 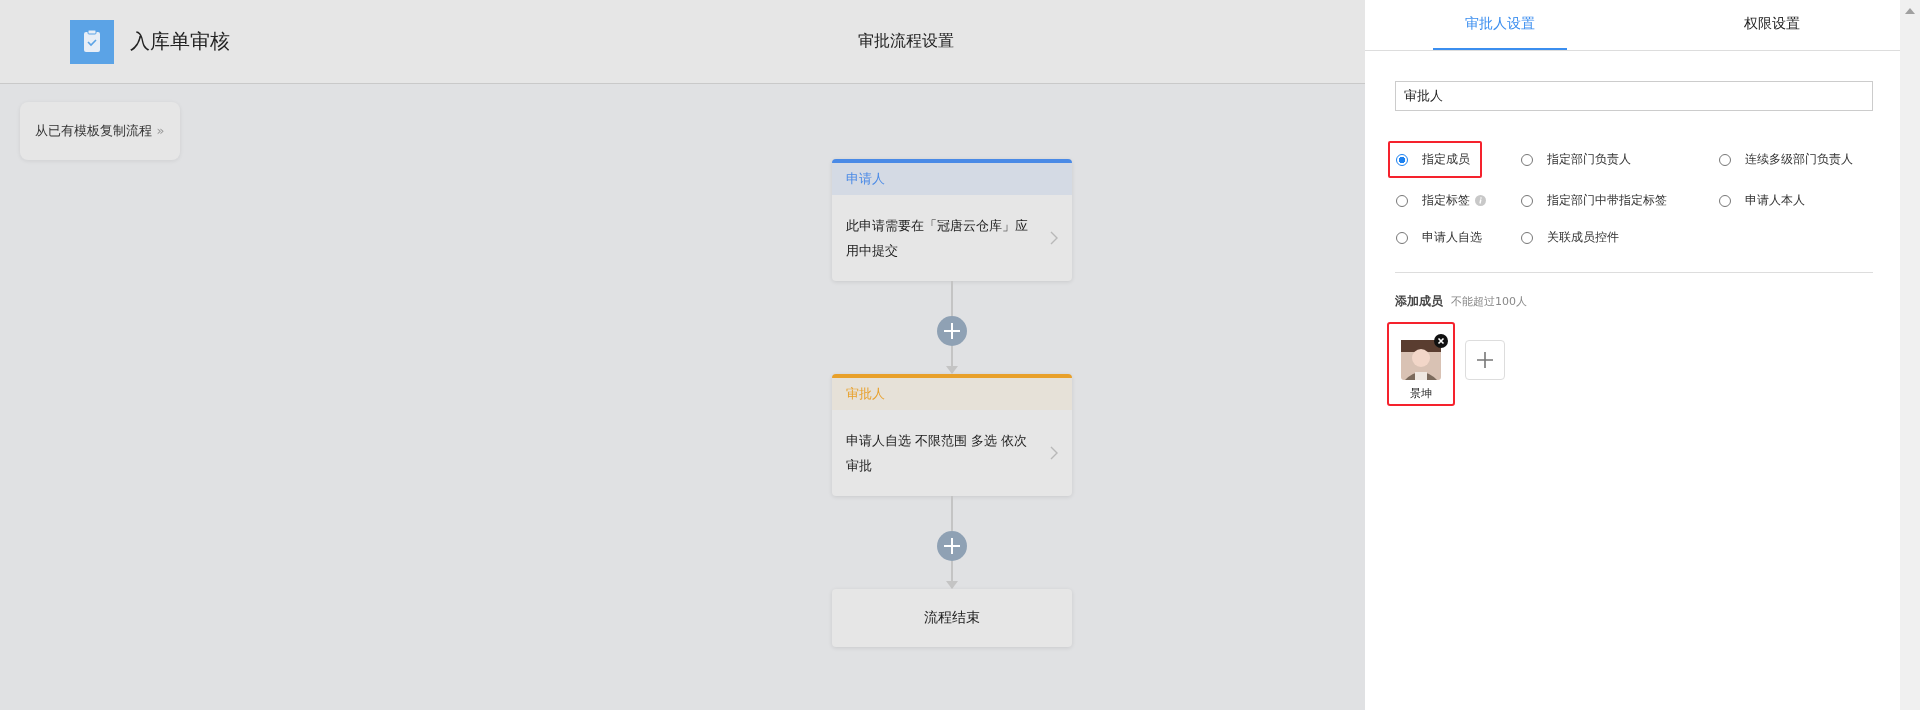 What do you see at coordinates (1433, 200) in the screenshot?
I see `radio-option: 指定标签` at bounding box center [1433, 200].